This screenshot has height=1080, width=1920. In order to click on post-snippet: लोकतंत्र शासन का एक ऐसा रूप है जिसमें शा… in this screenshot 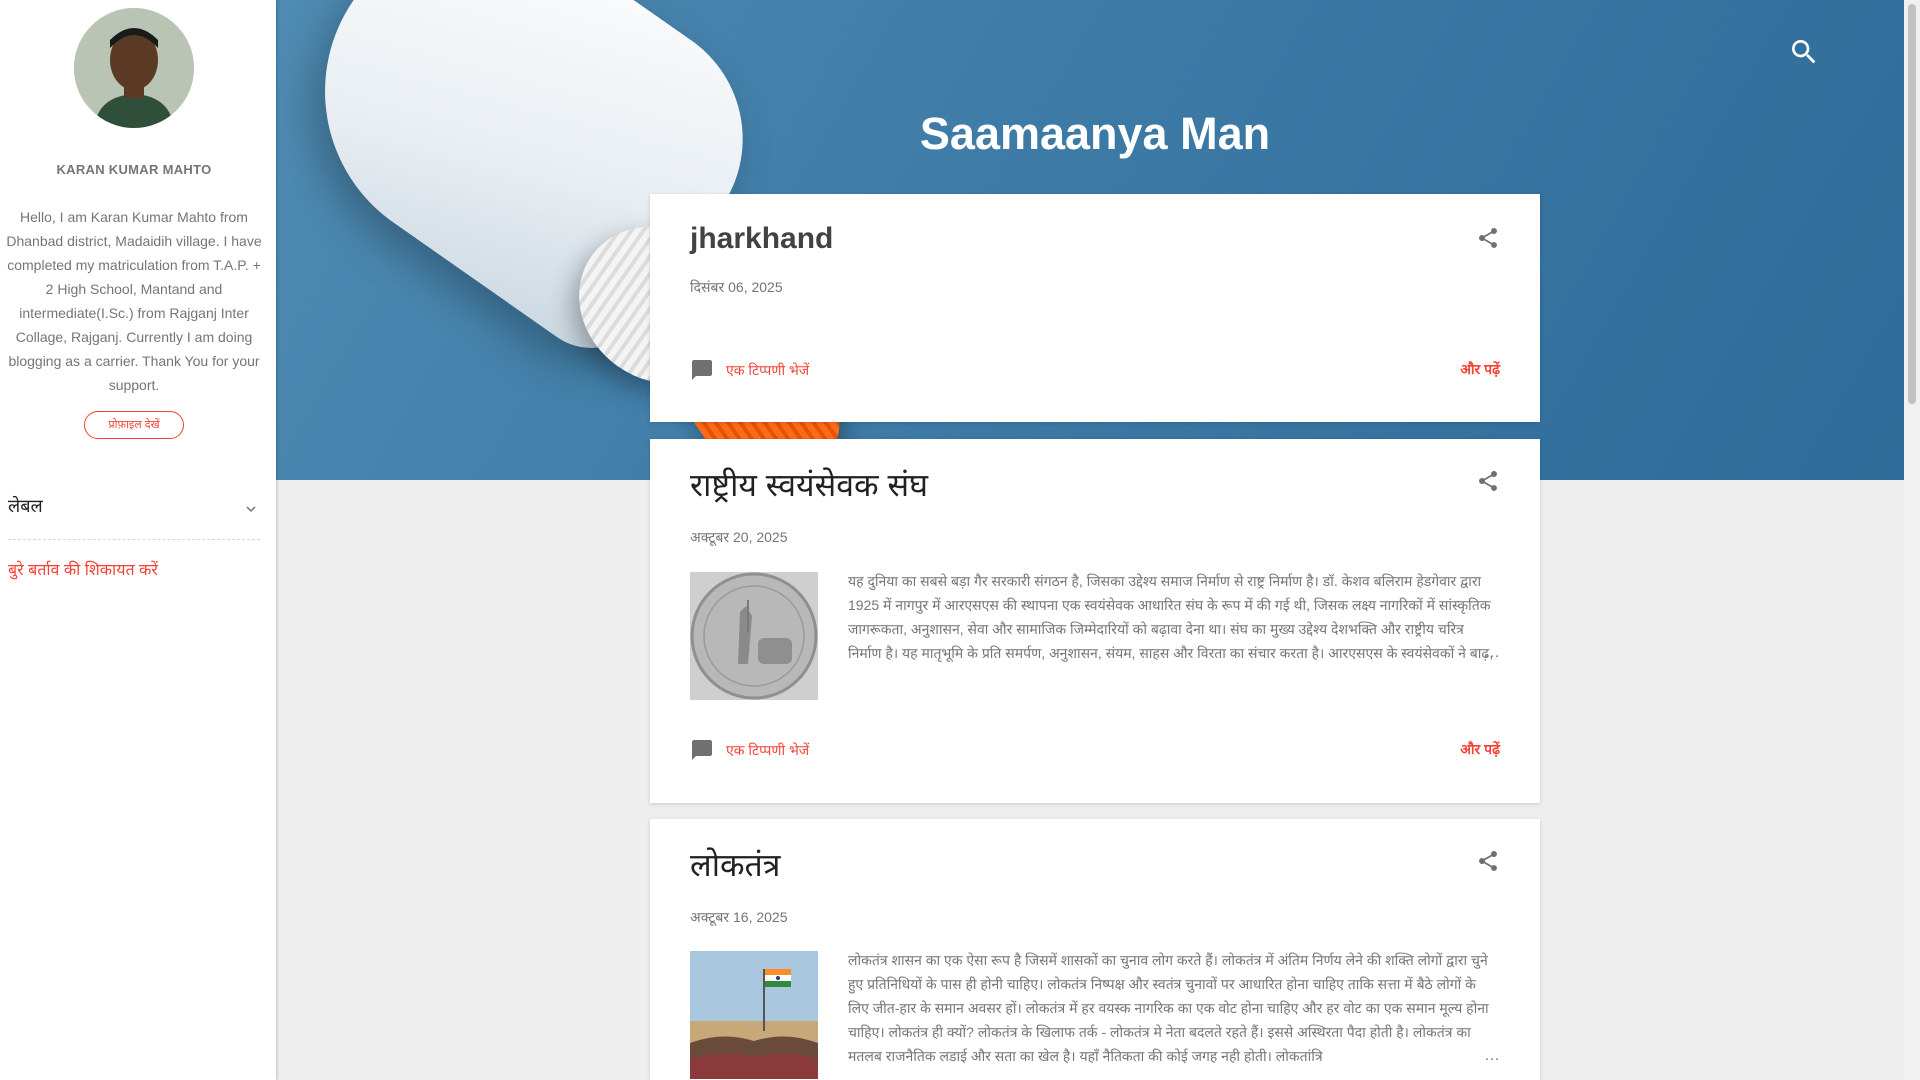, I will do `click(1168, 1008)`.